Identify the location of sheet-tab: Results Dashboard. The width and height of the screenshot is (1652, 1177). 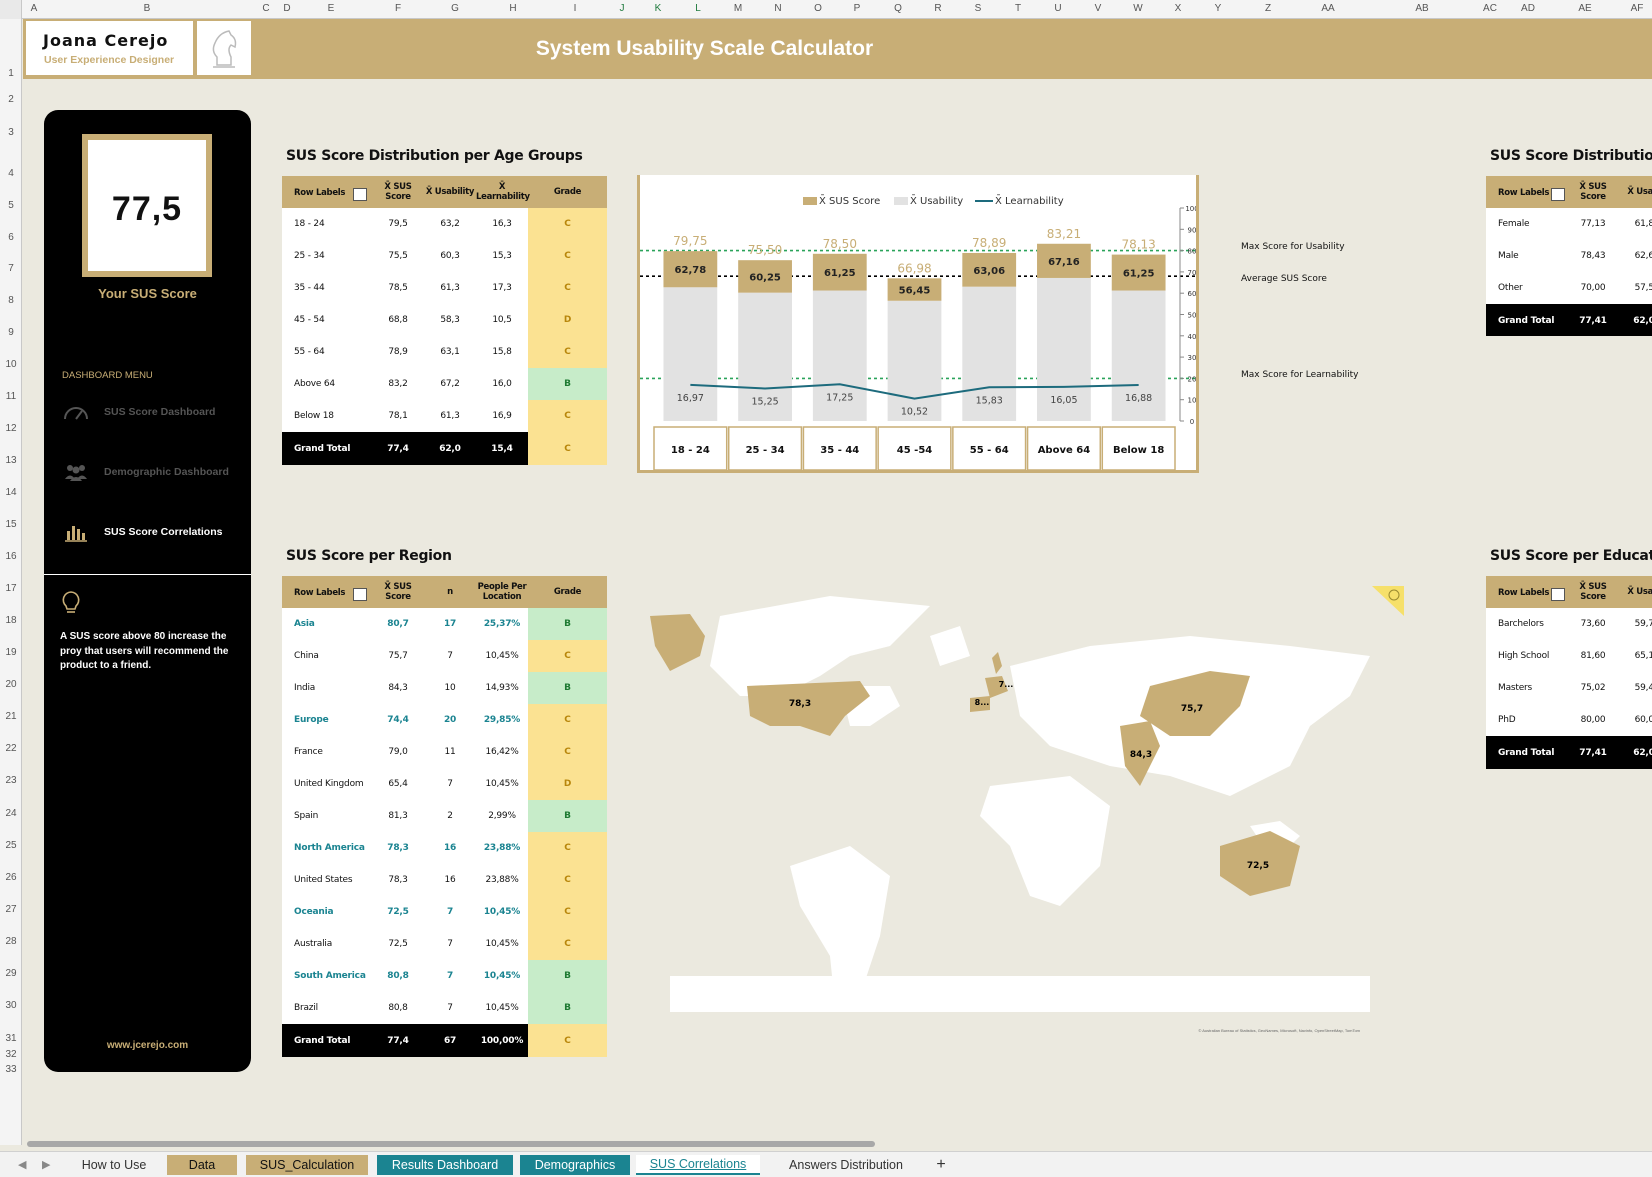
(445, 1165).